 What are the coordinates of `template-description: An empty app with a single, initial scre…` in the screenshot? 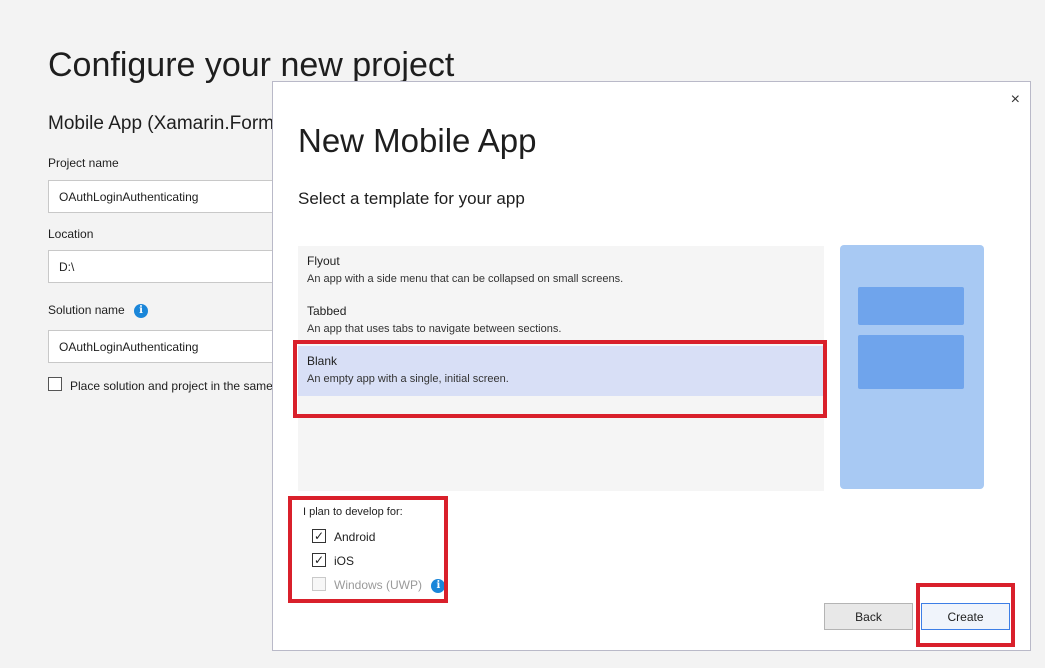 It's located at (408, 379).